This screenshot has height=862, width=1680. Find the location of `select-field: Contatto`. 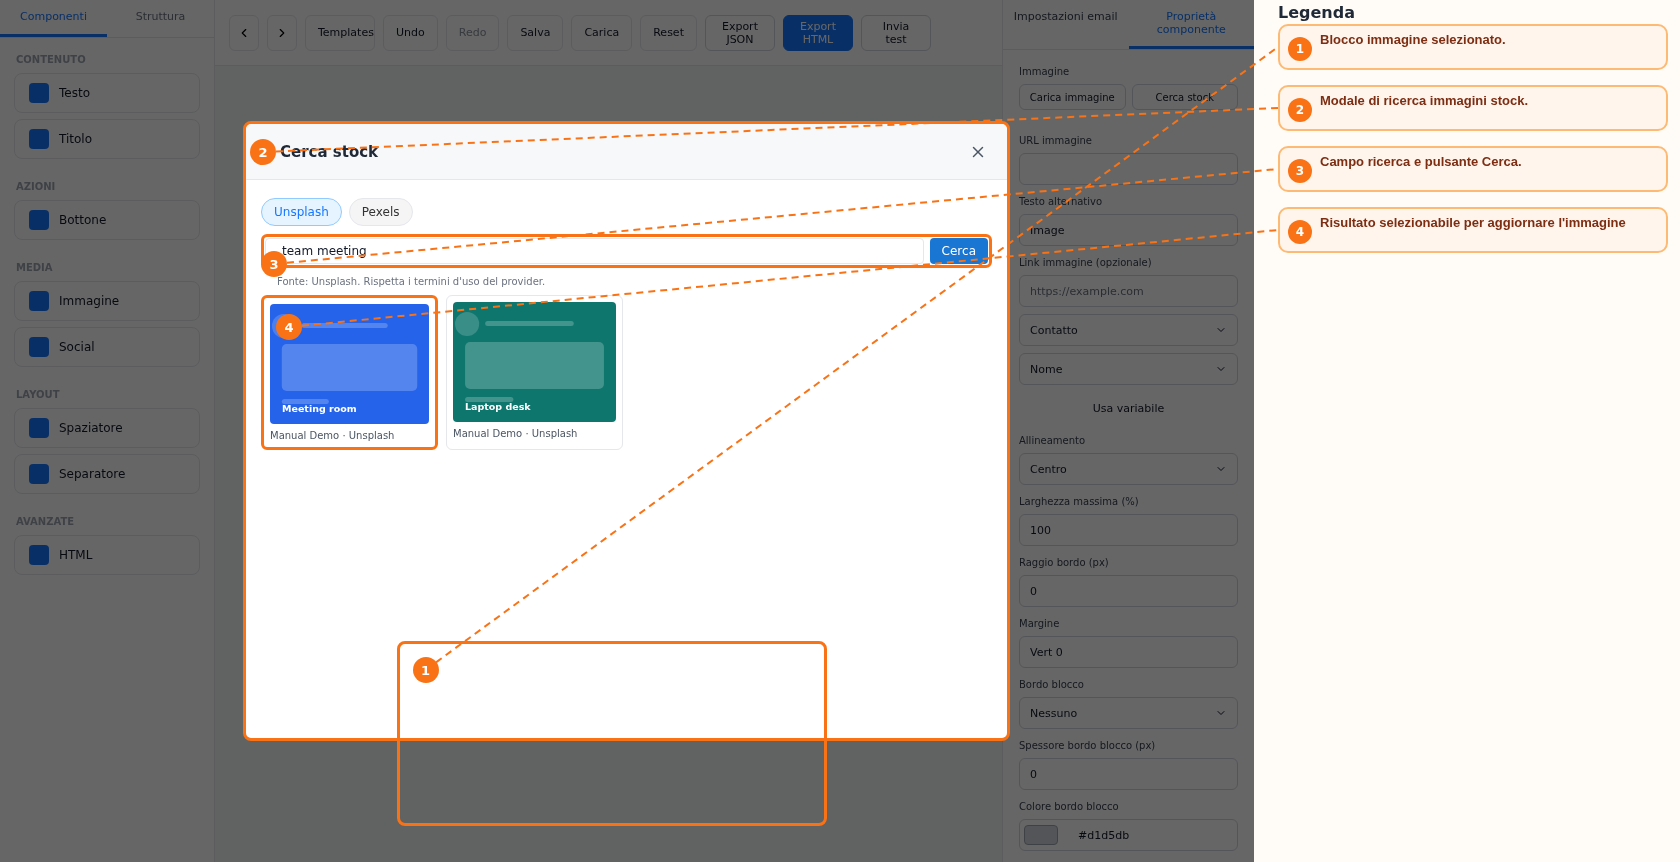

select-field: Contatto is located at coordinates (1128, 330).